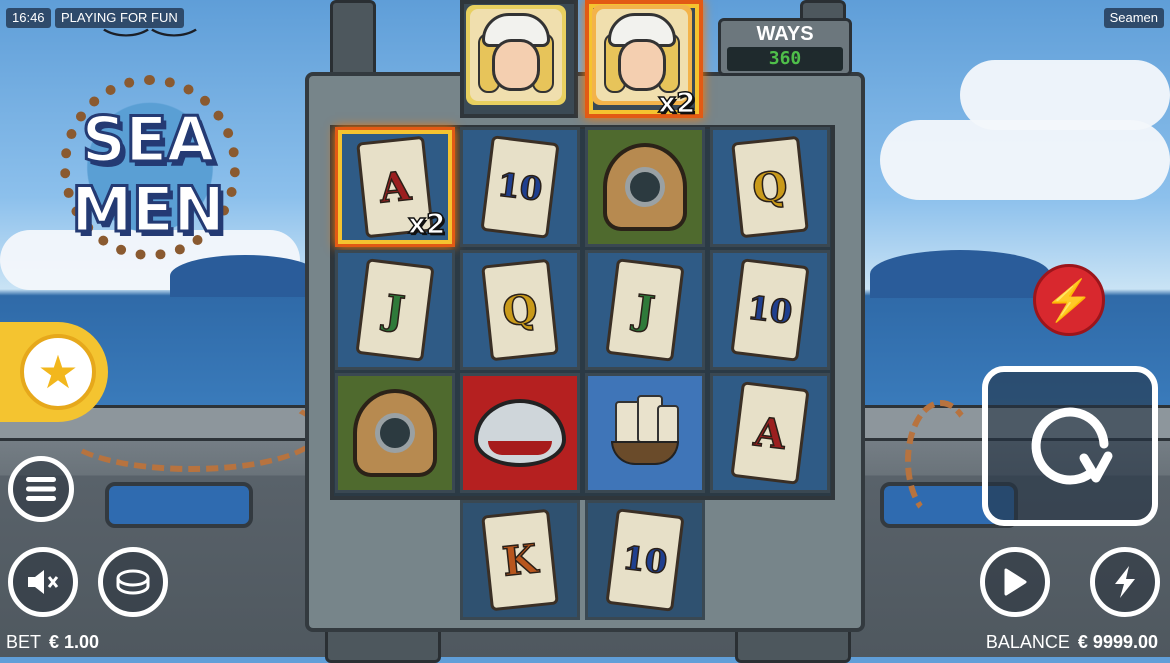  I want to click on reel-cell-bottom: 10, so click(645, 560).